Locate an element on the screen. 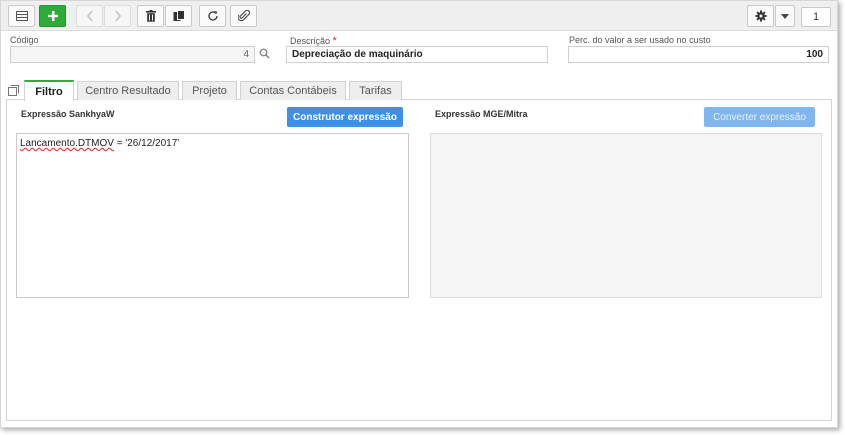 The height and width of the screenshot is (435, 845). tab-projeto: Projeto is located at coordinates (209, 90).